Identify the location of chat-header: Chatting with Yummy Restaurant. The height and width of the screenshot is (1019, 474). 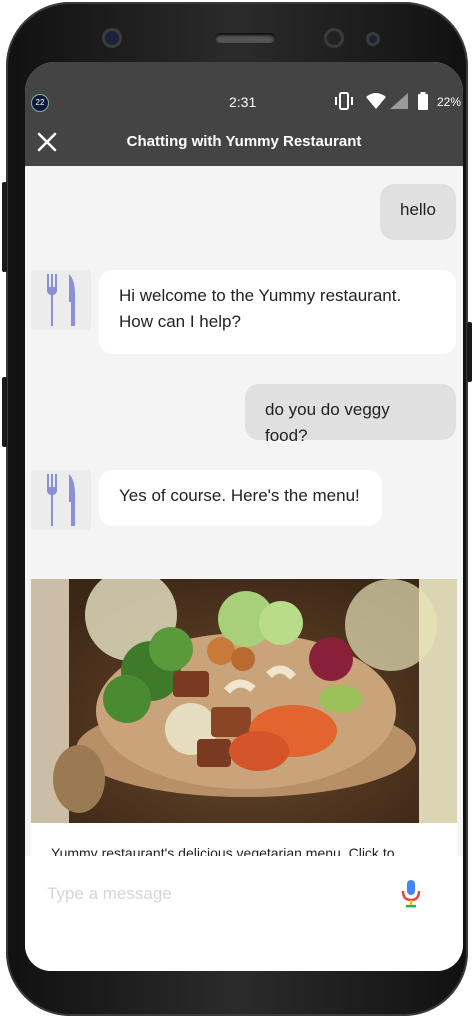
(244, 142).